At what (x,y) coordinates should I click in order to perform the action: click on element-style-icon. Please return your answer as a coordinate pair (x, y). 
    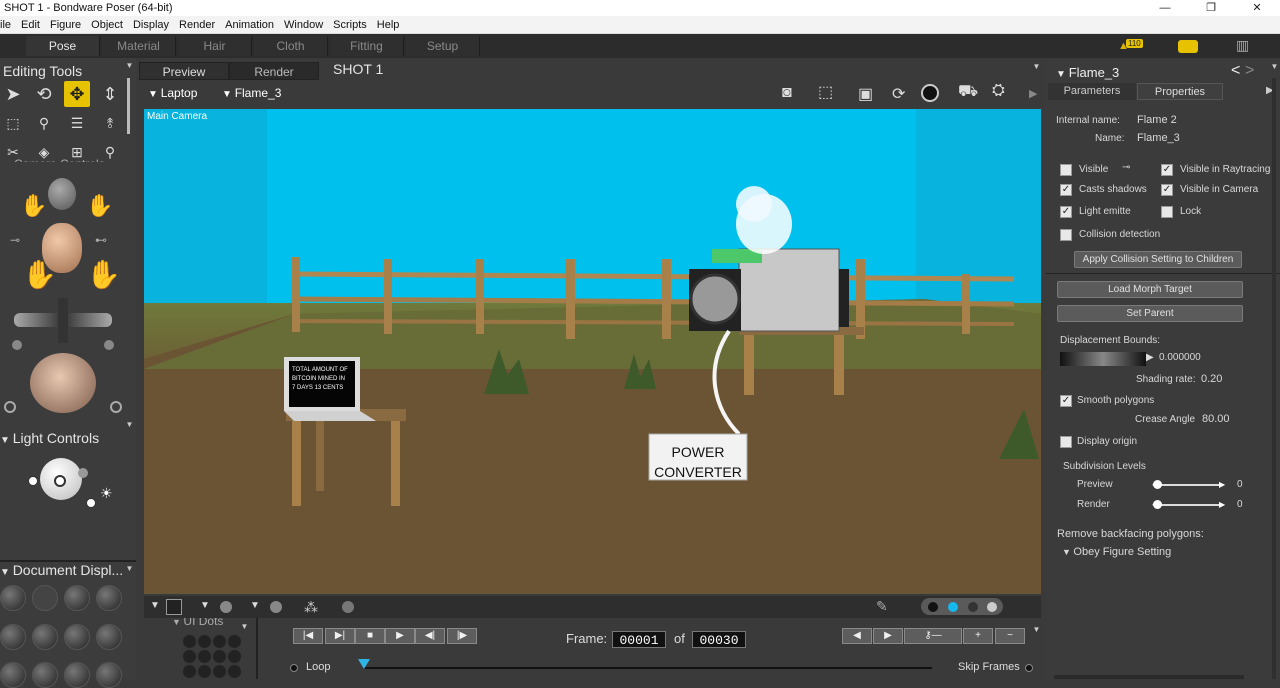
    Looking at the image, I should click on (276, 607).